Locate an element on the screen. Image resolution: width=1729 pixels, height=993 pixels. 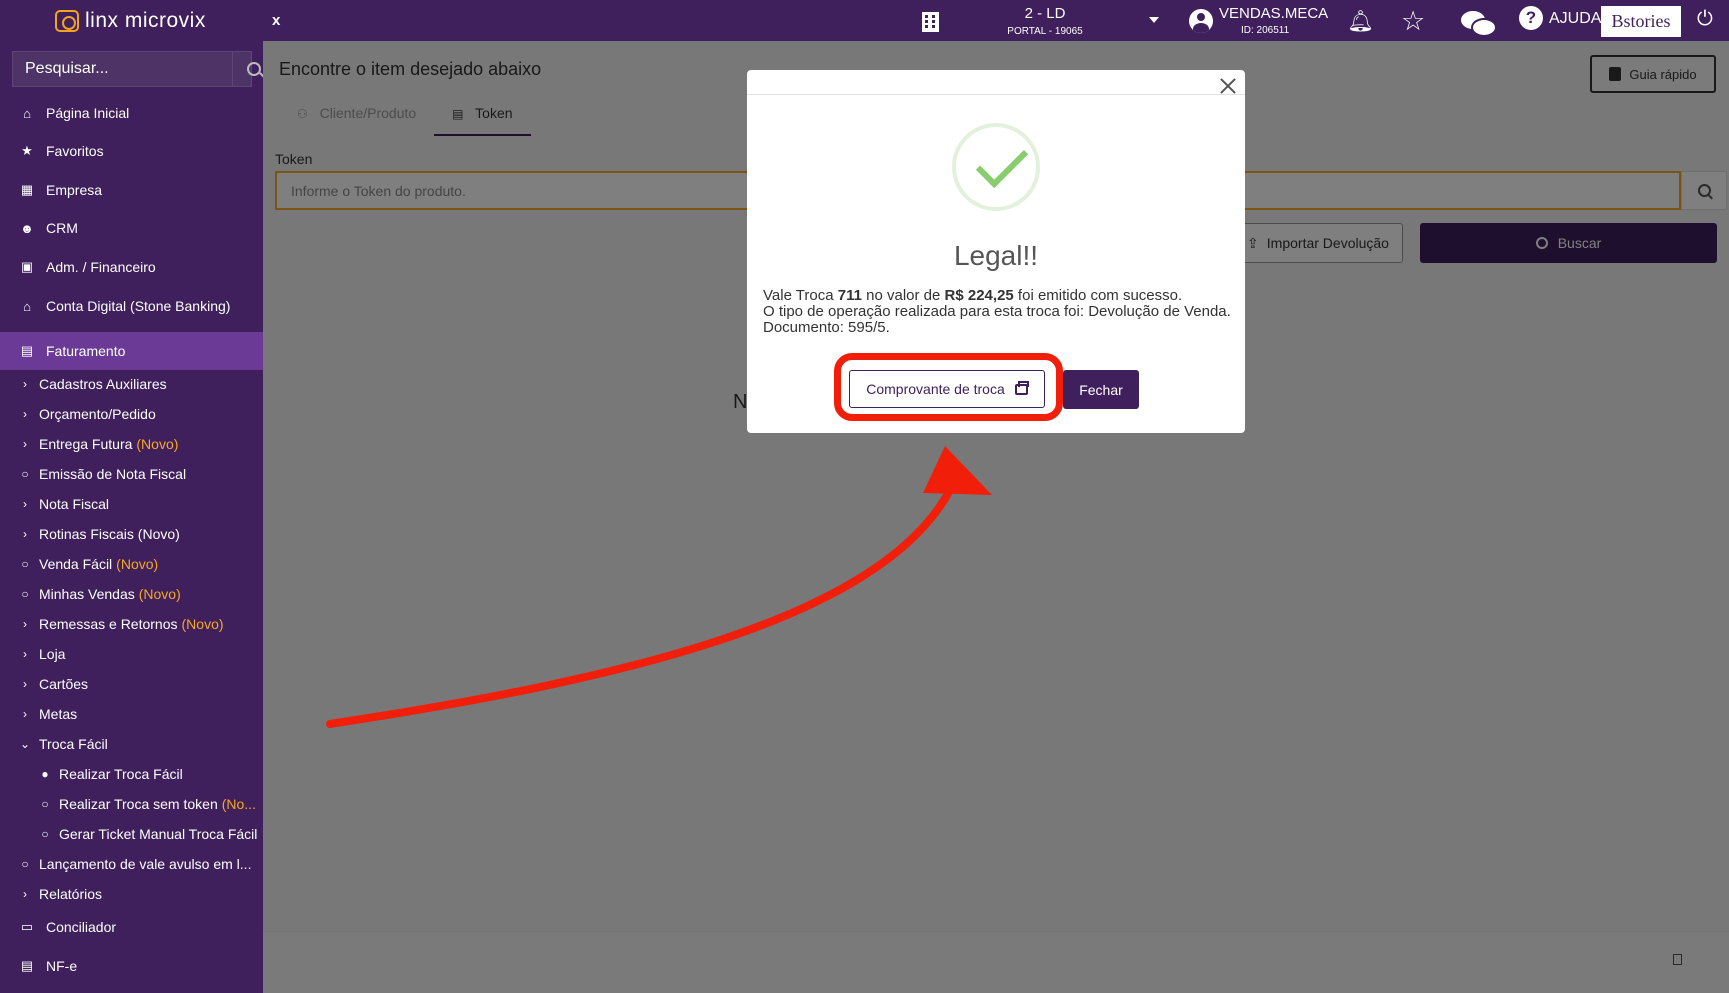
user-avatar-icon is located at coordinates (1201, 21).